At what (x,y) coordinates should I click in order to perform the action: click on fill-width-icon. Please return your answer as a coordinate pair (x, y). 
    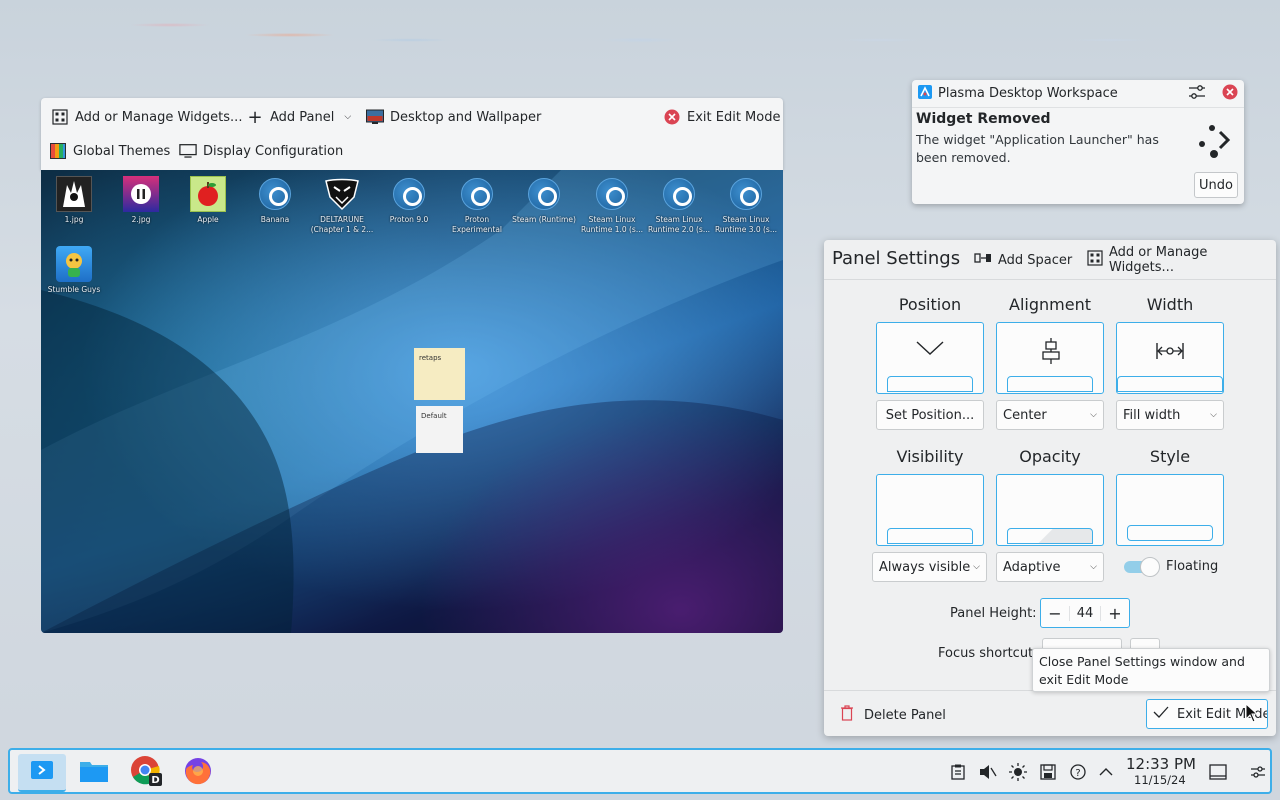
    Looking at the image, I should click on (1170, 353).